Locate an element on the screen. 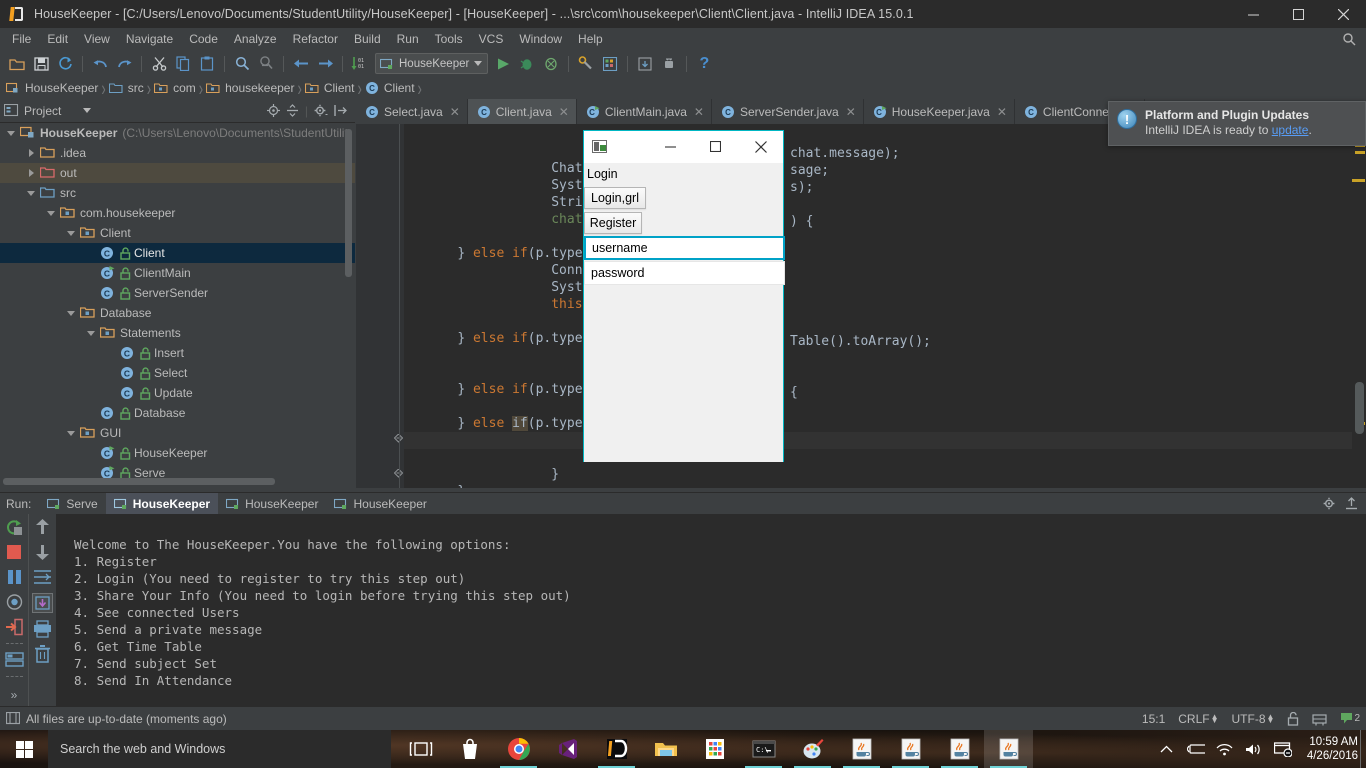 The height and width of the screenshot is (768, 1366). breadcrumb-item-src: src is located at coordinates (126, 88).